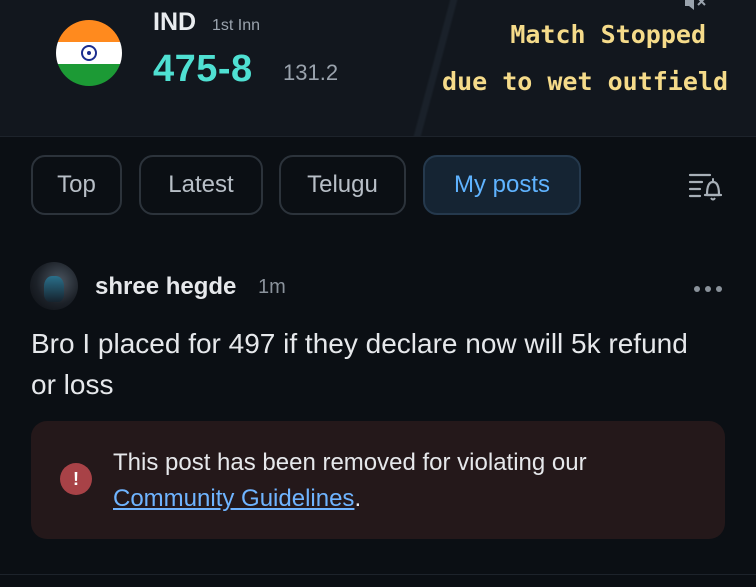  Describe the element at coordinates (342, 185) in the screenshot. I see `tab-telugu: Telugu` at that location.